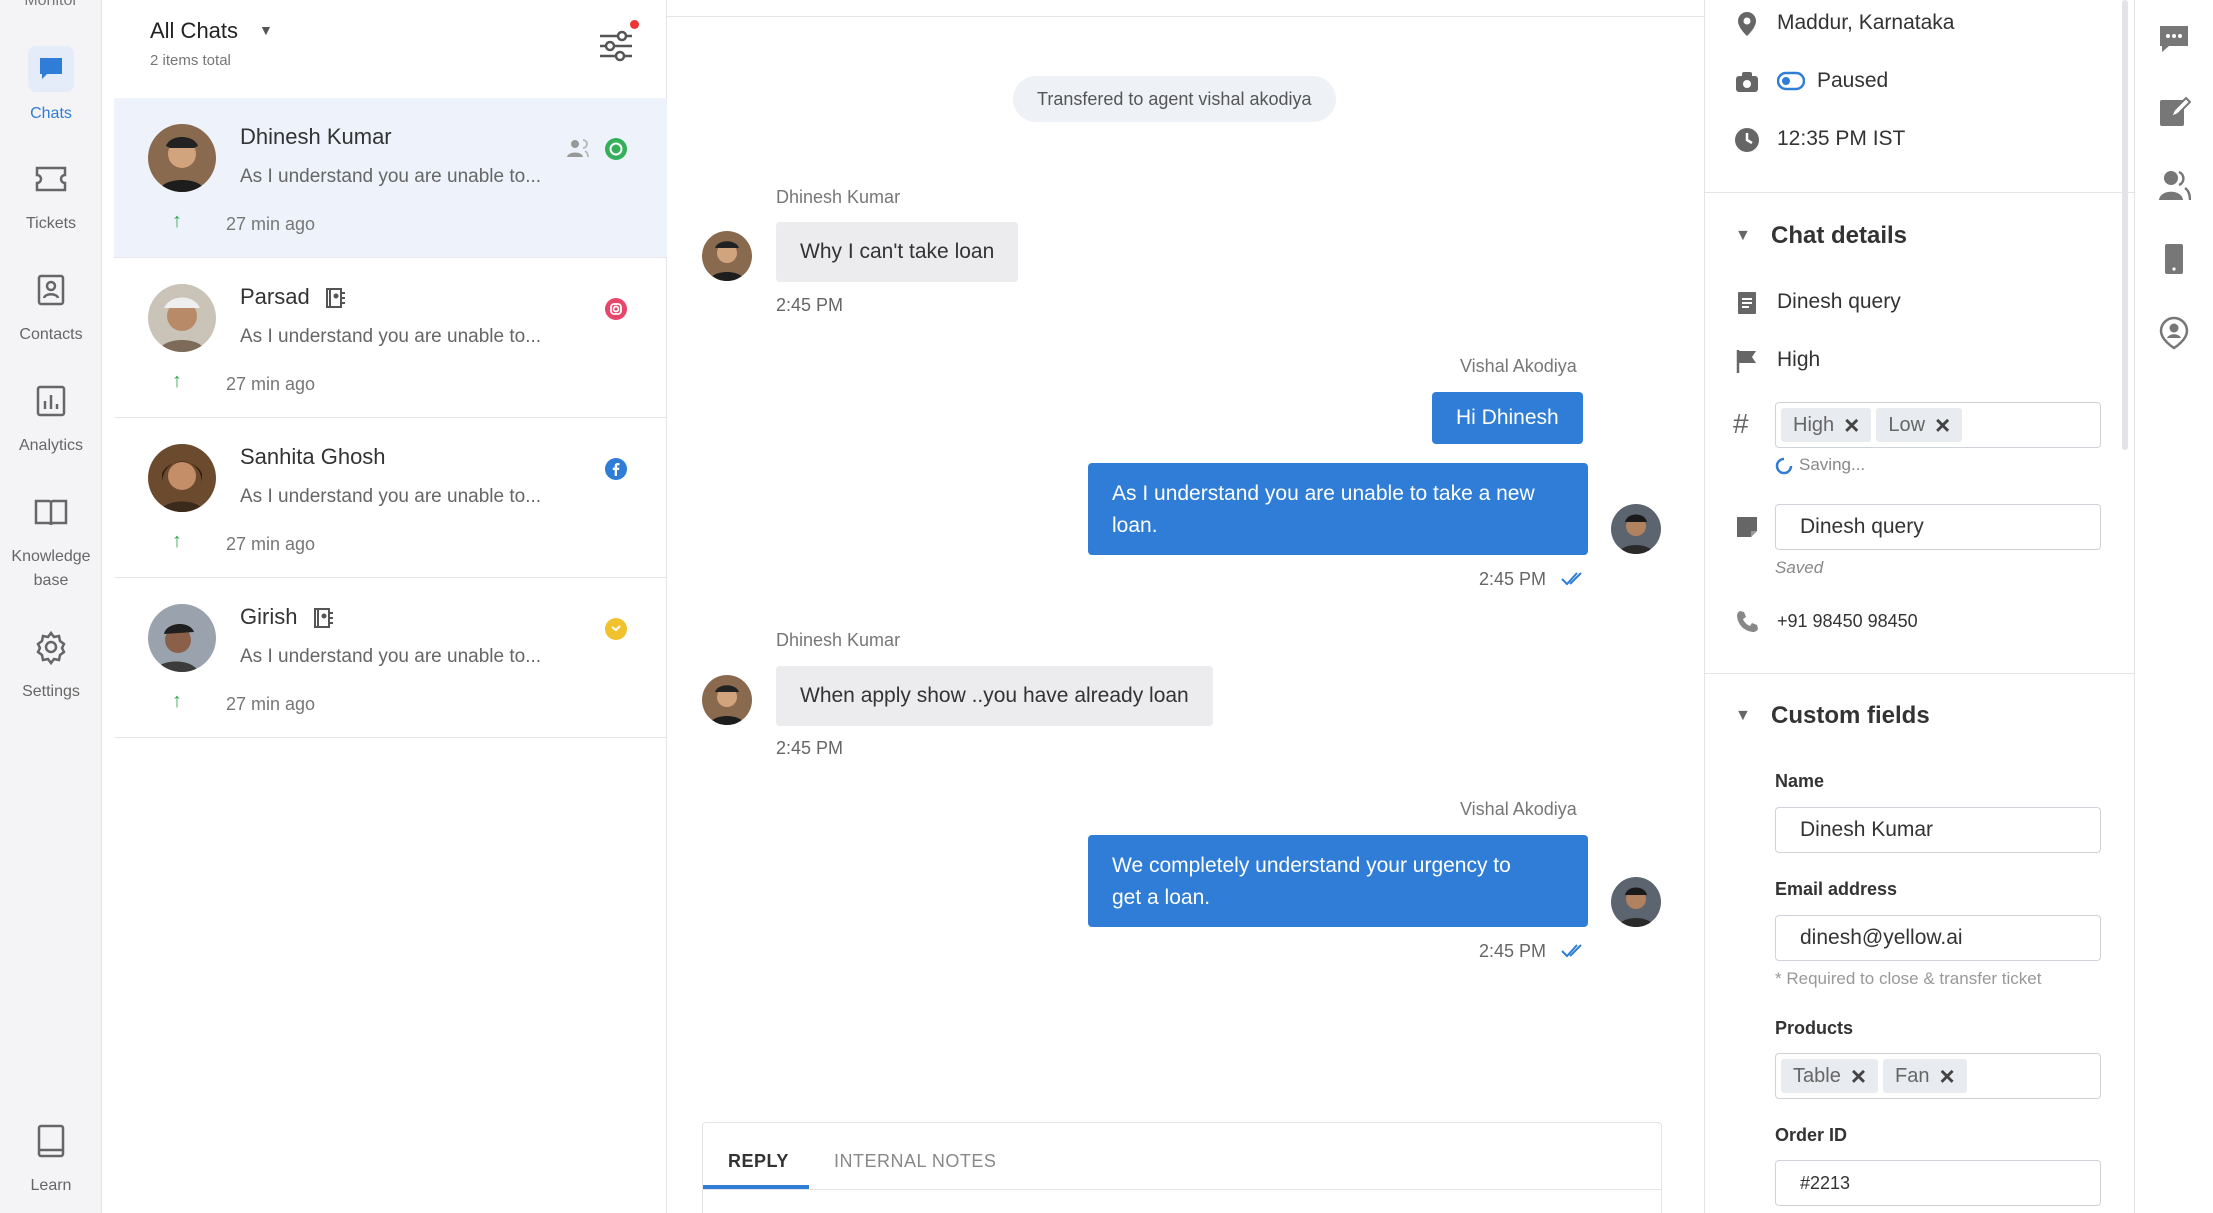 This screenshot has height=1213, width=2213. I want to click on toggle-icon, so click(1791, 81).